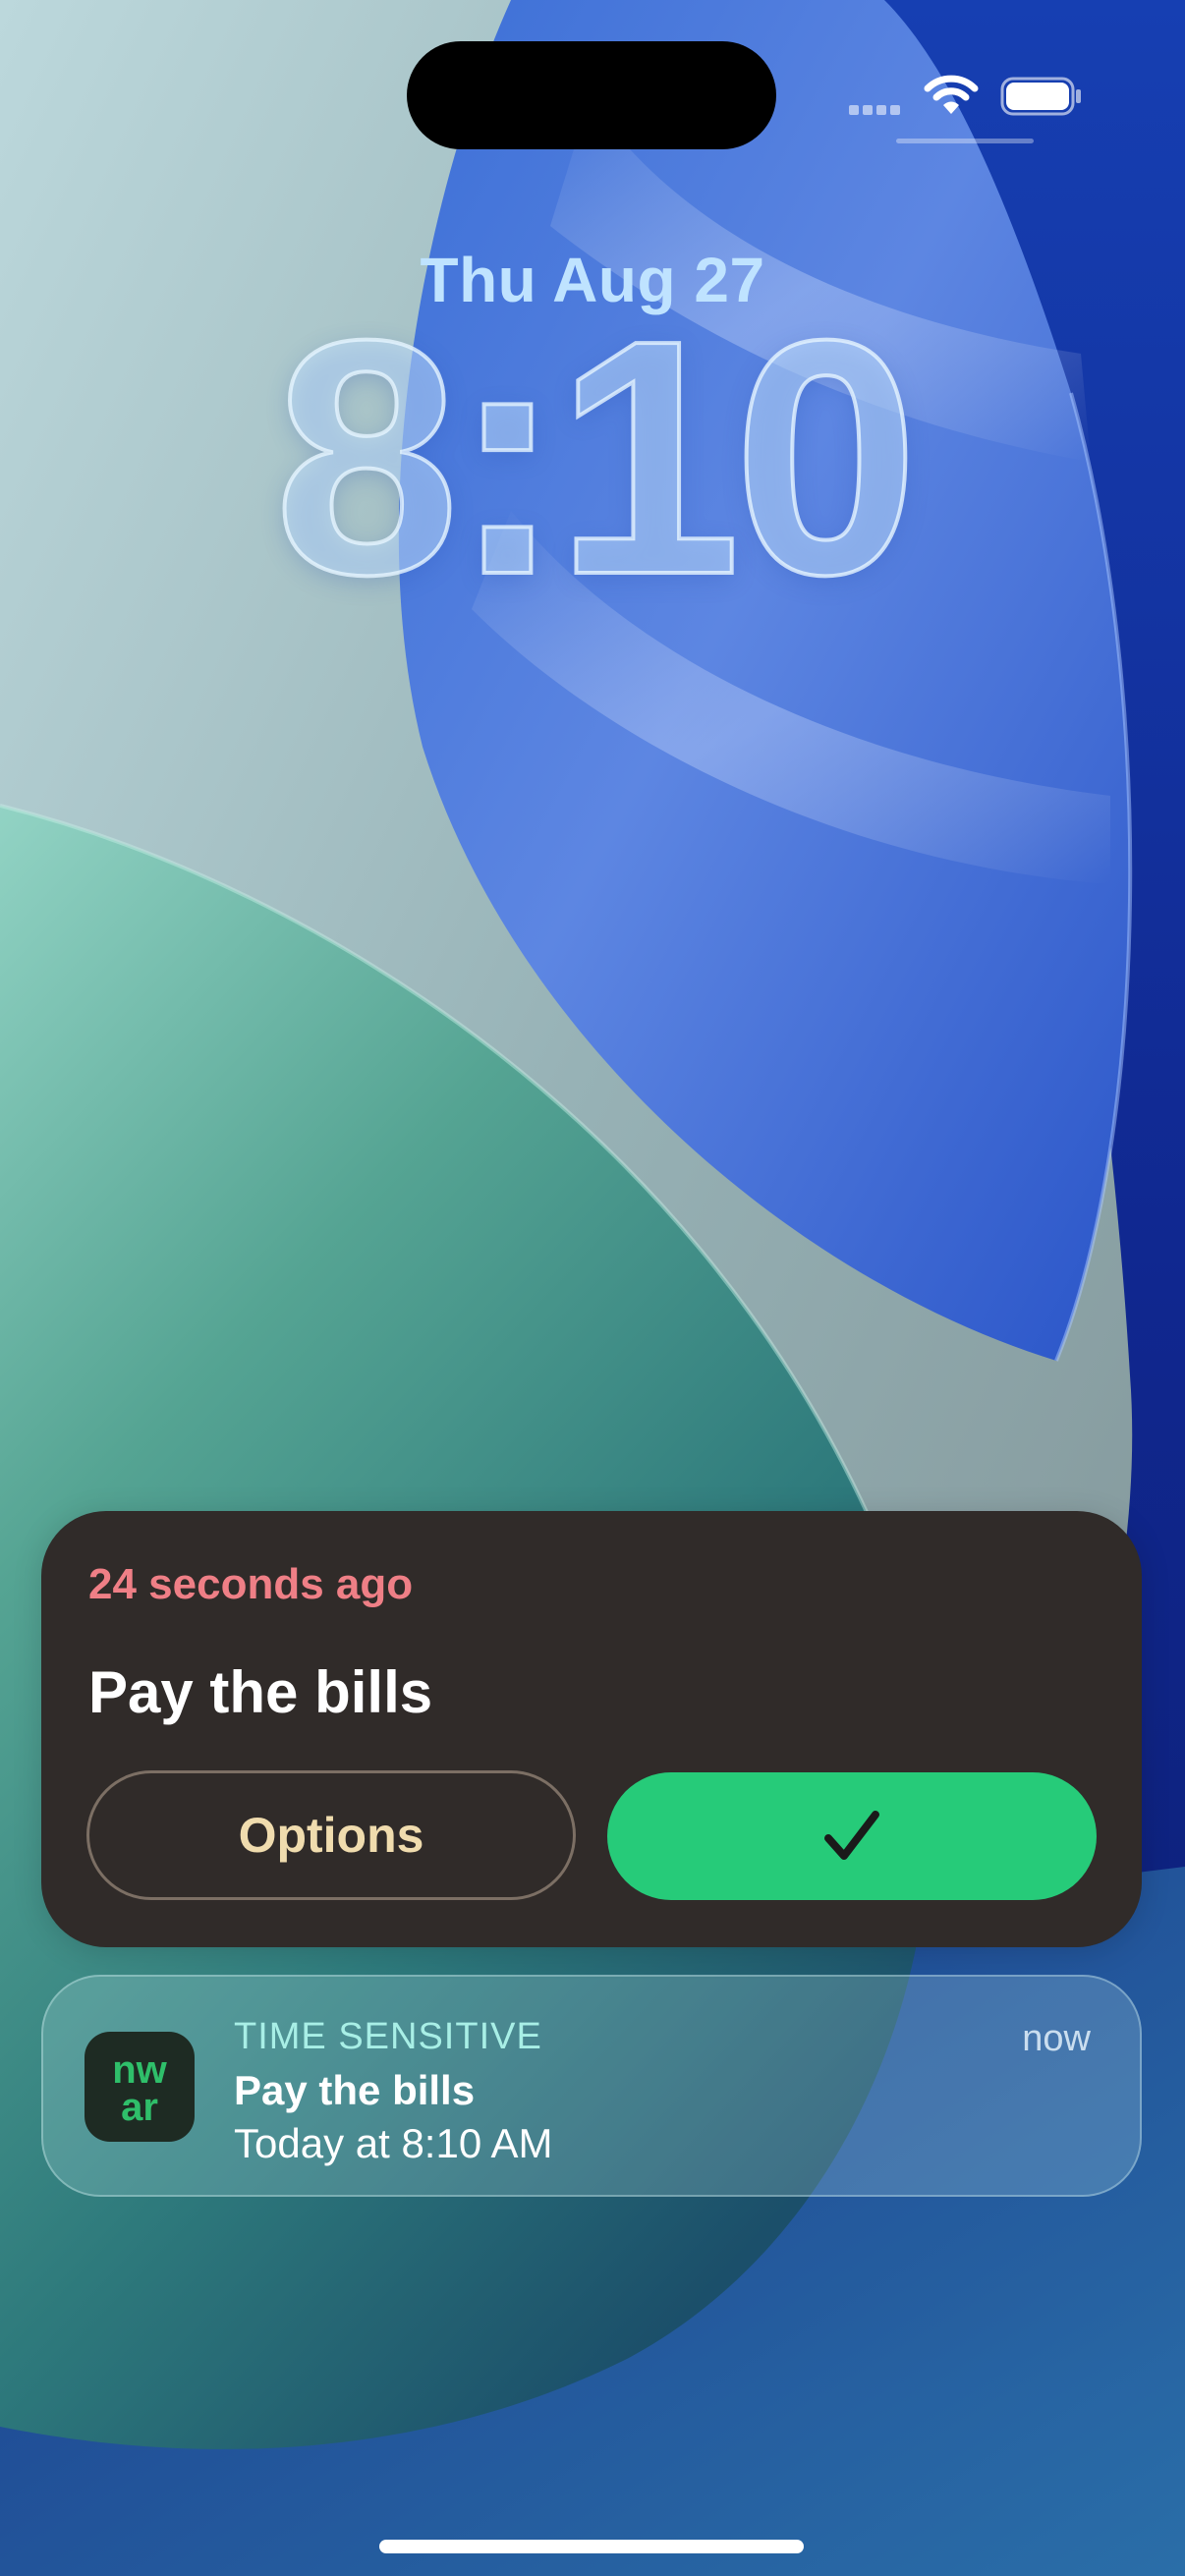 Image resolution: width=1185 pixels, height=2576 pixels. What do you see at coordinates (1057, 2038) in the screenshot?
I see `notification-time: now` at bounding box center [1057, 2038].